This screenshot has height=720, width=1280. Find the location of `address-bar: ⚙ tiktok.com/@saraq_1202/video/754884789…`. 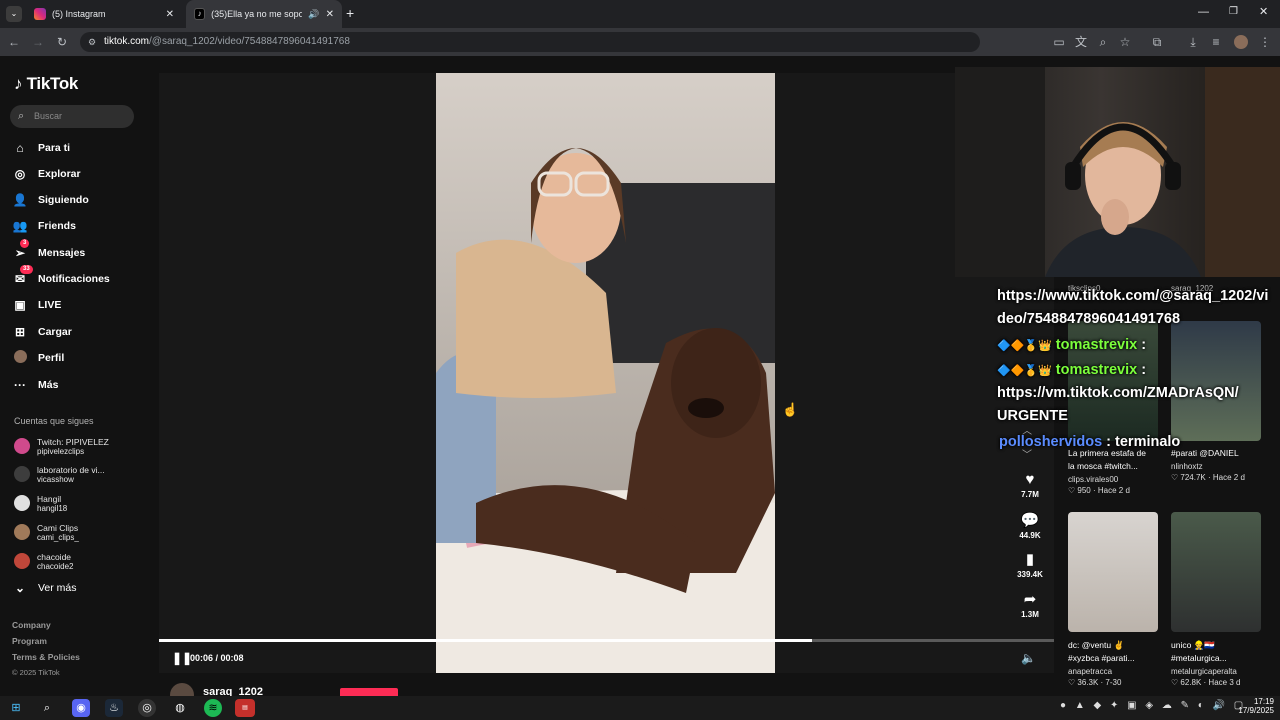

address-bar: ⚙ tiktok.com/@saraq_1202/video/754884789… is located at coordinates (530, 42).